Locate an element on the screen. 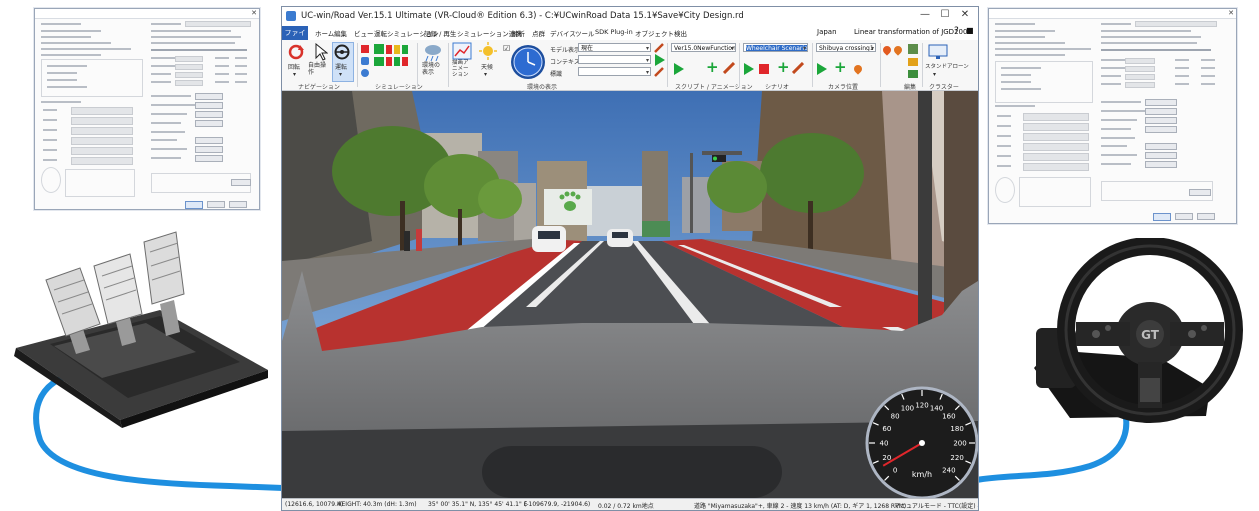 This screenshot has height=511, width=1259. bar-red2-icon is located at coordinates (405, 61).